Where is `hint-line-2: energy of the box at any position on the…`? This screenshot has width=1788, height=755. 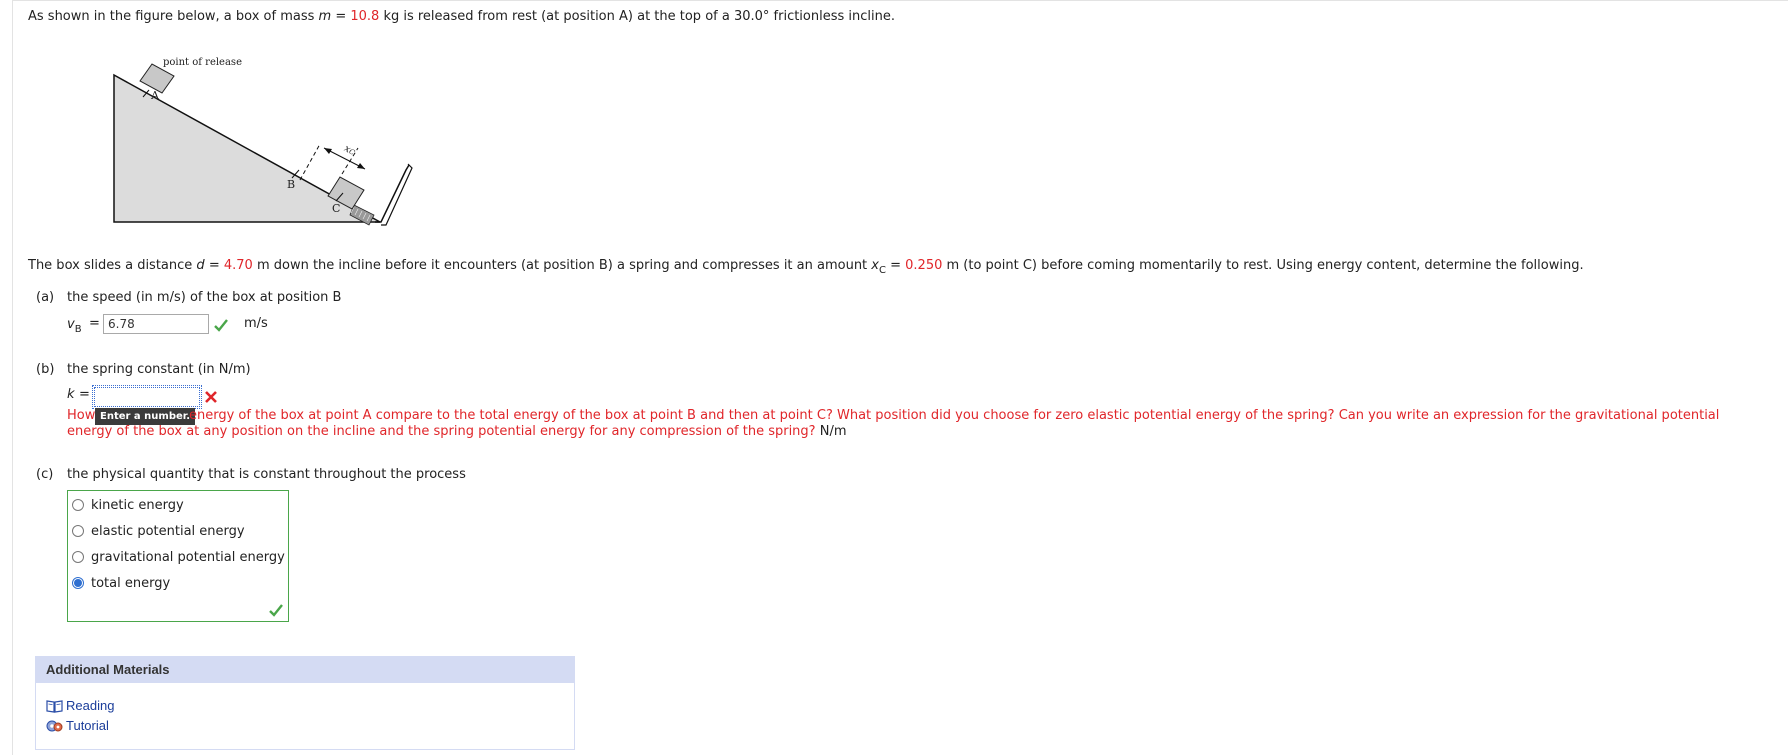
hint-line-2: energy of the box at any position on the… is located at coordinates (457, 431).